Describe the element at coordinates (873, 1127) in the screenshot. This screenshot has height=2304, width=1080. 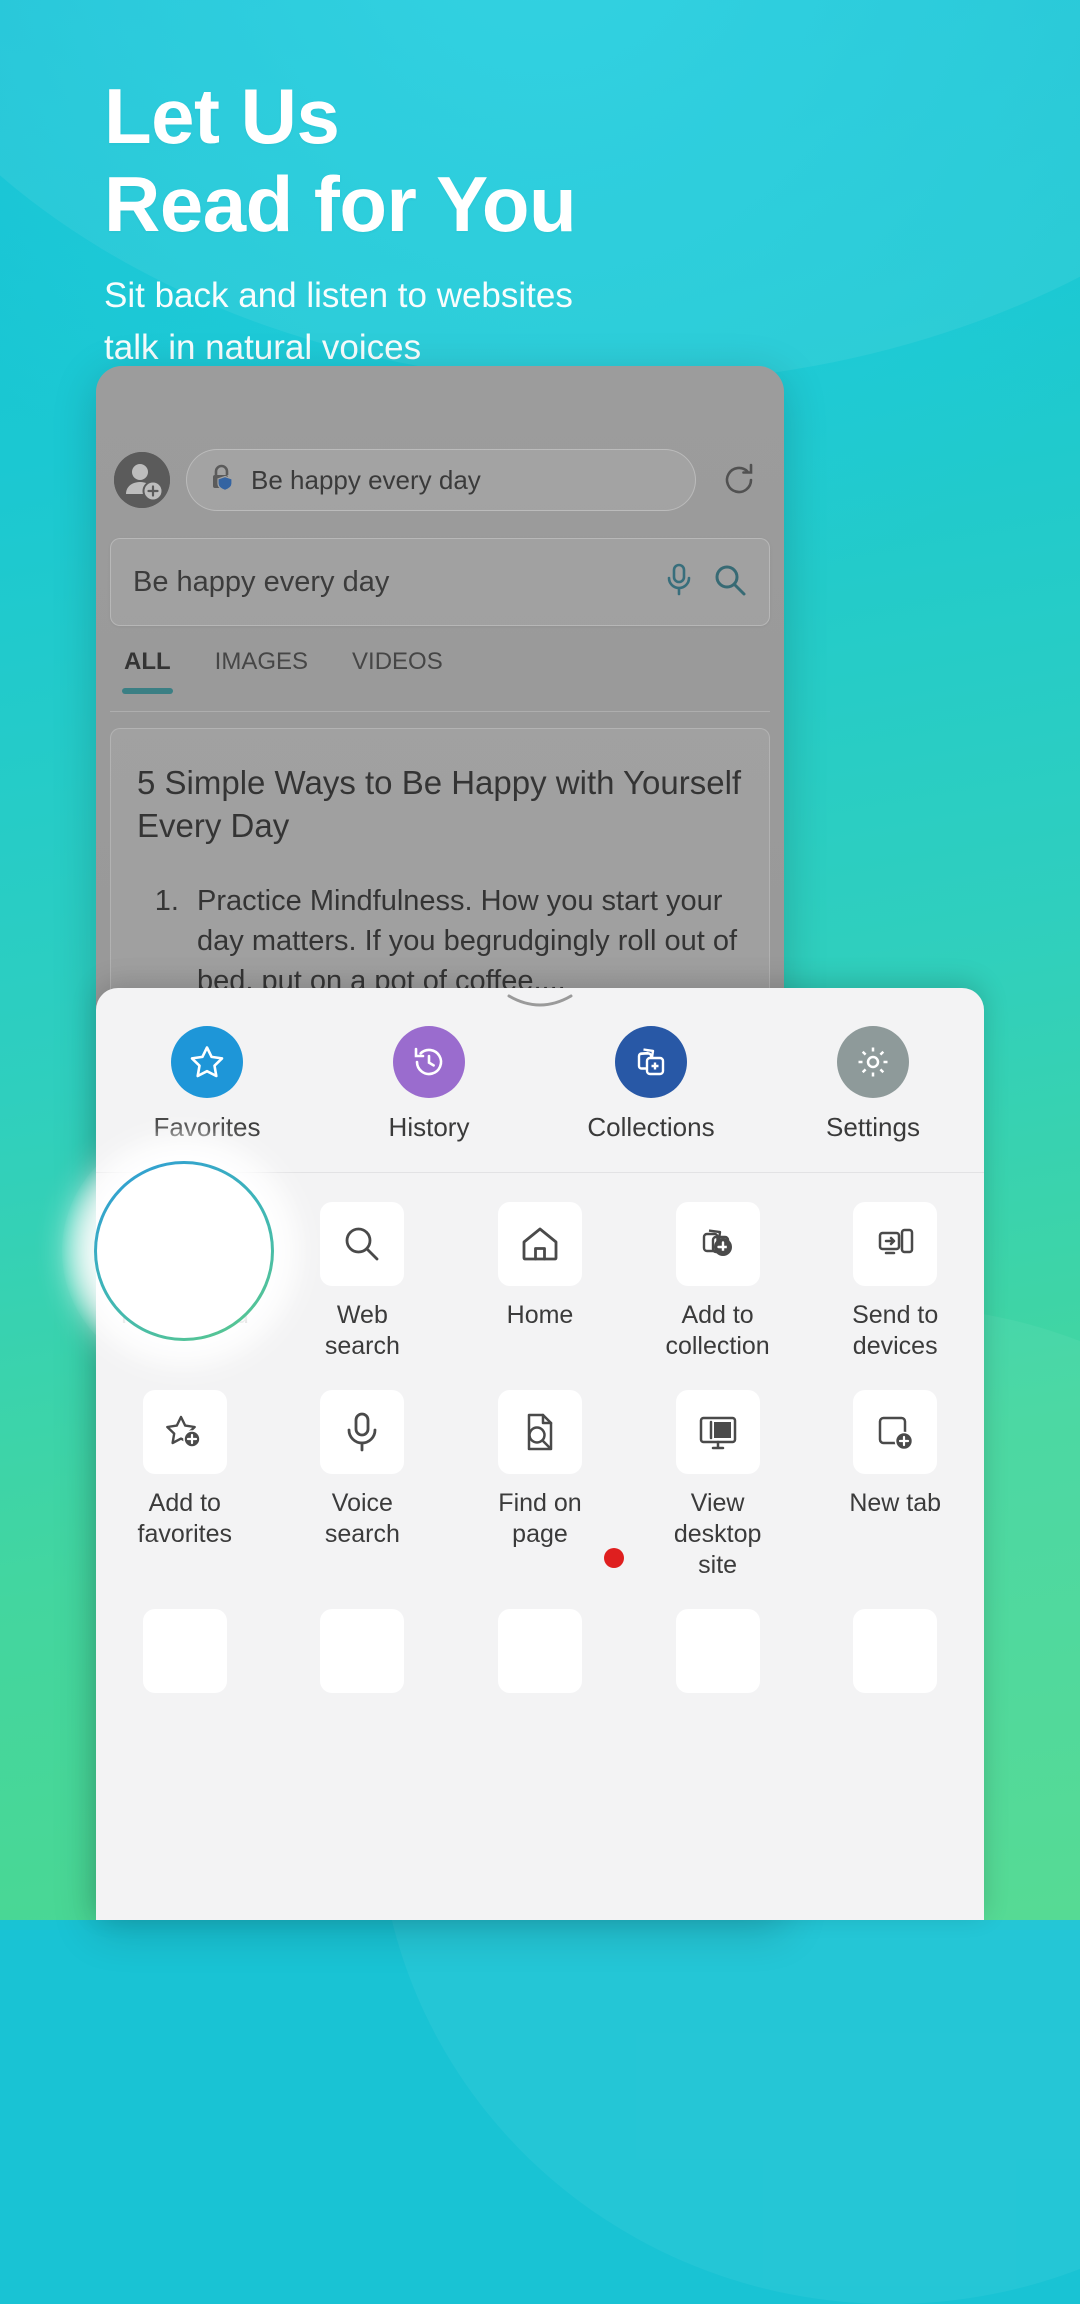
I see `quick-action-label: Settings` at that location.